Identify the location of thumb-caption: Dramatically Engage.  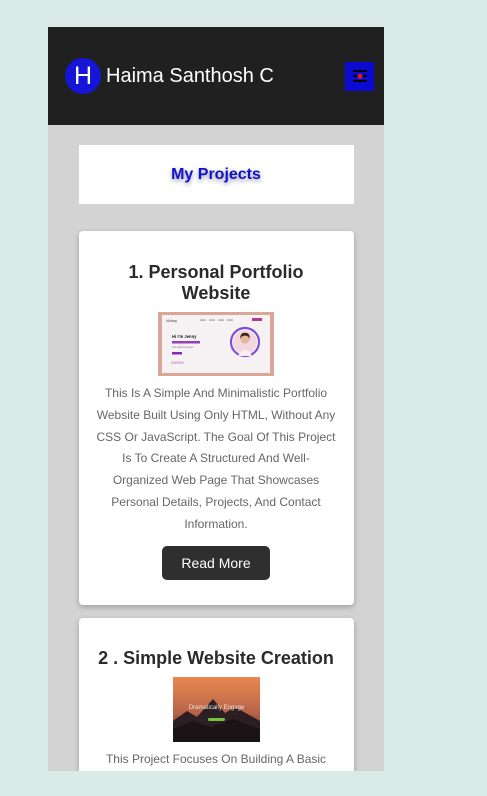
(216, 708).